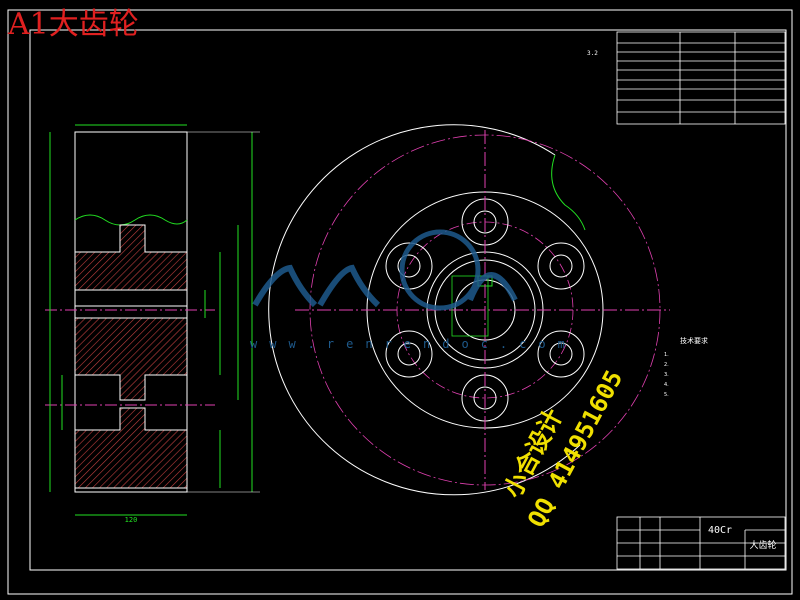 Image resolution: width=800 pixels, height=600 pixels. Describe the element at coordinates (131, 448) in the screenshot. I see `section-hatch-lower` at that location.